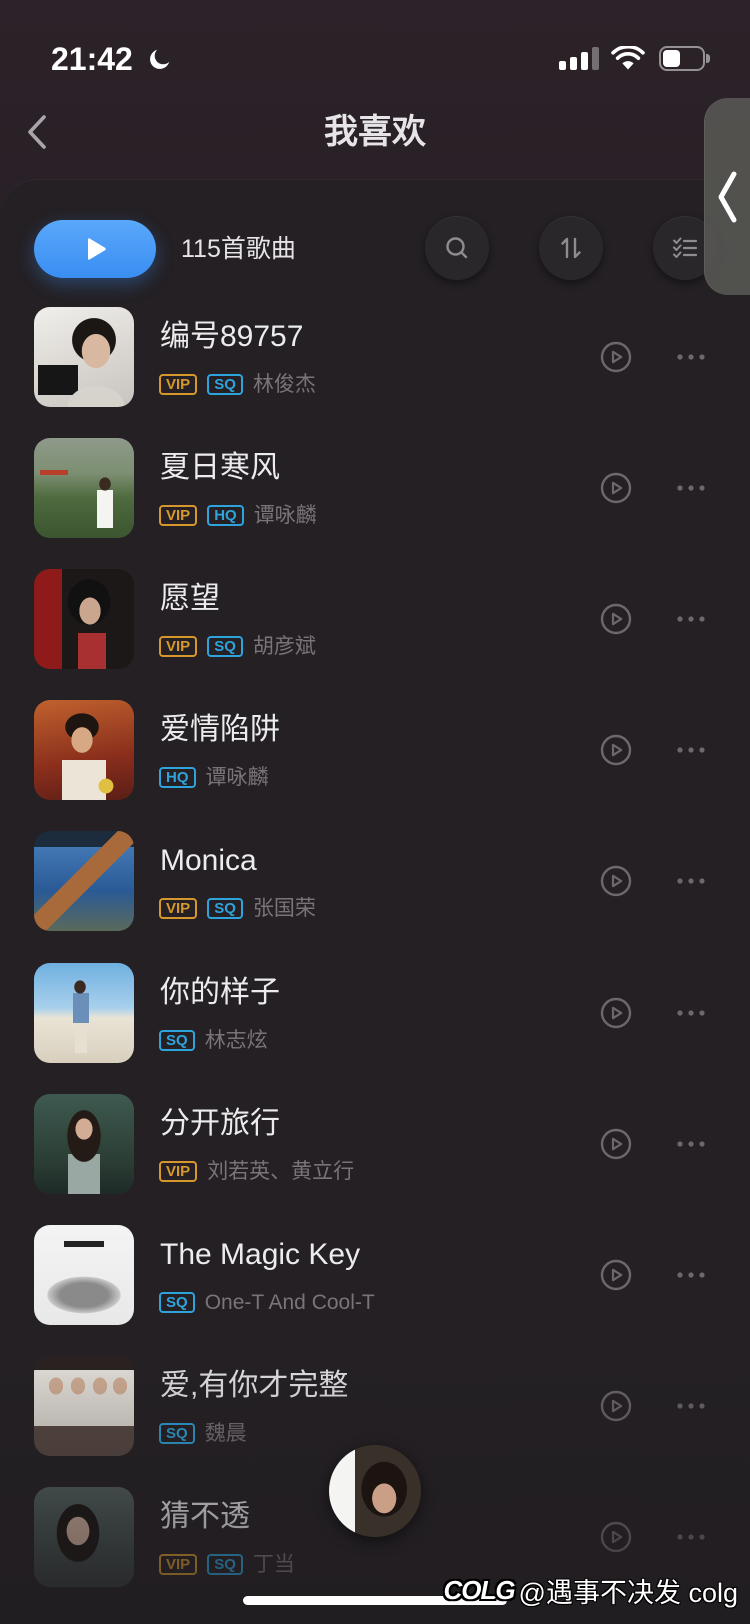 The width and height of the screenshot is (750, 1624). Describe the element at coordinates (628, 1592) in the screenshot. I see `watermark-text: @遇事不决发 colg` at that location.